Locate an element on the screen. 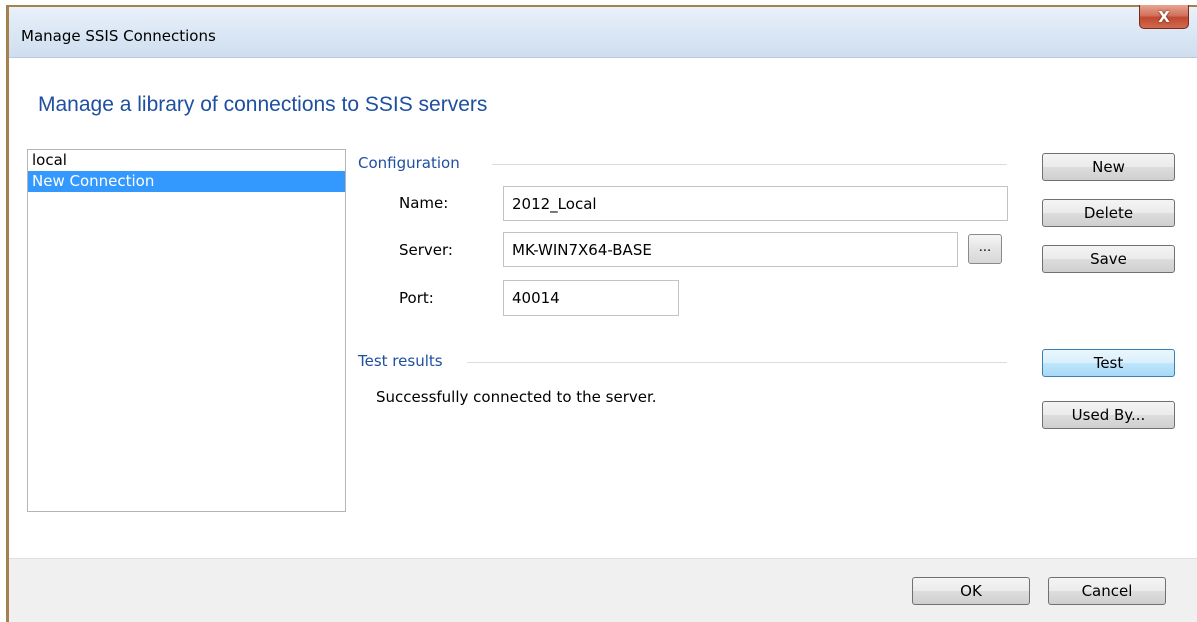  port-label: Port: is located at coordinates (416, 298).